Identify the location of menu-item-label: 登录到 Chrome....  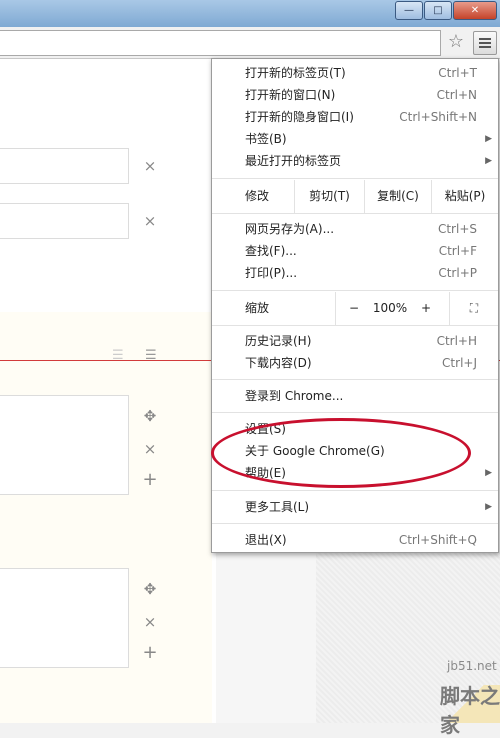
(294, 396).